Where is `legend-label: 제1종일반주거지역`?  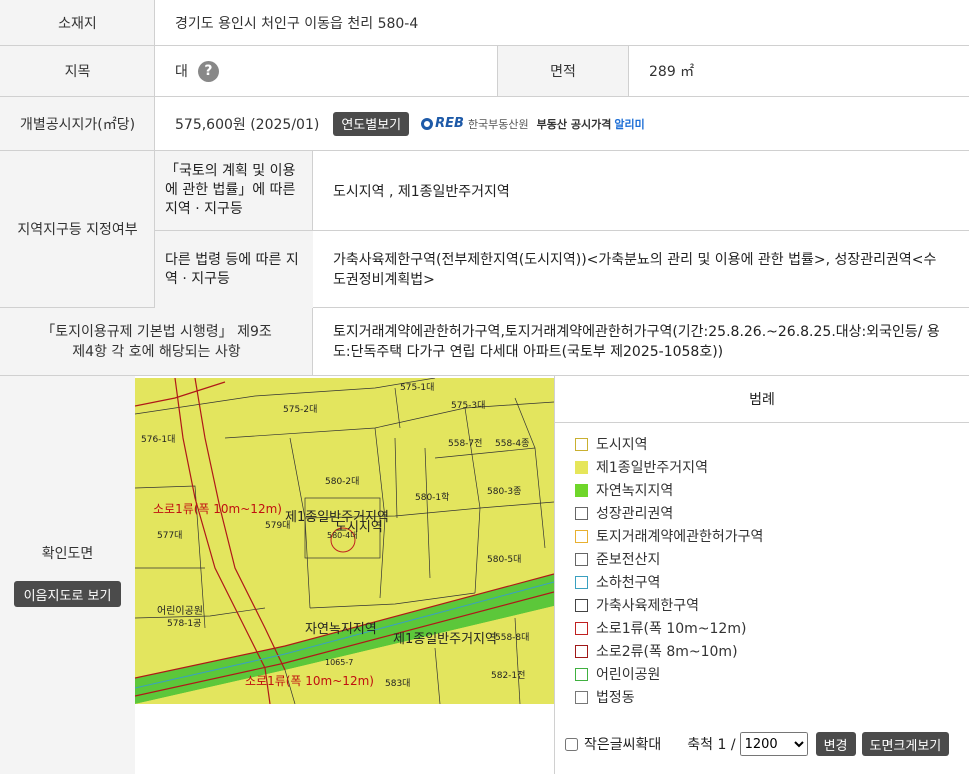
legend-label: 제1종일반주거지역 is located at coordinates (652, 468).